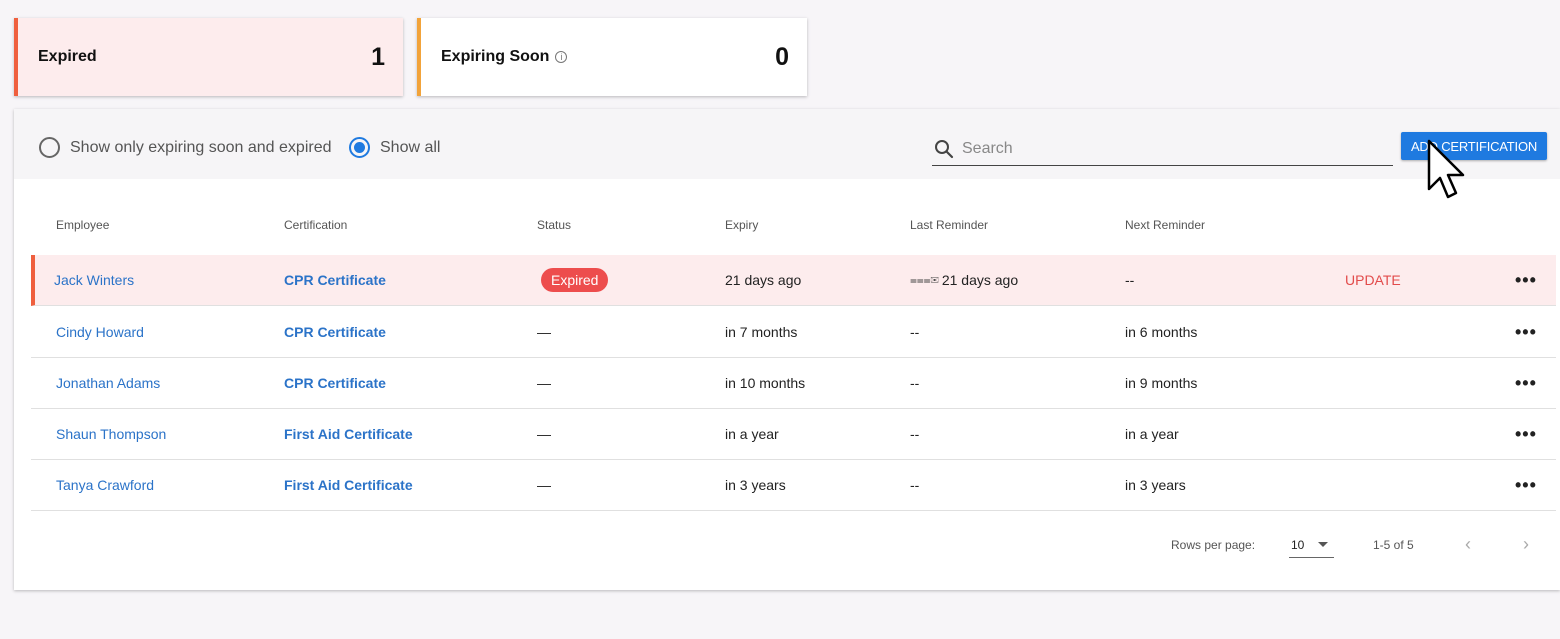 The width and height of the screenshot is (1560, 639). Describe the element at coordinates (315, 225) in the screenshot. I see `column-header-certification: Certification` at that location.